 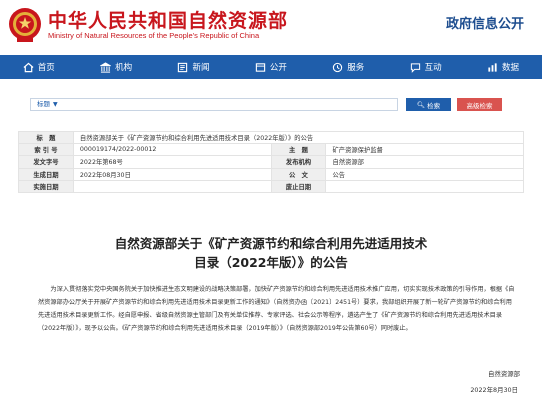 What do you see at coordinates (356, 68) in the screenshot?
I see `nav-label: 服务` at bounding box center [356, 68].